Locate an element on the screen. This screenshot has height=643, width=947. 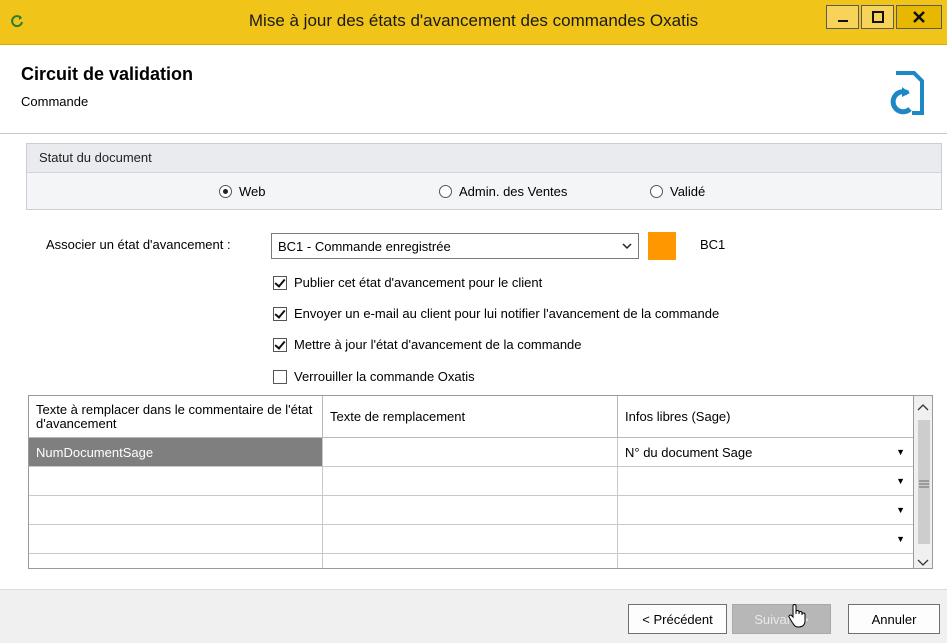
radio-label: Validé is located at coordinates (688, 191).